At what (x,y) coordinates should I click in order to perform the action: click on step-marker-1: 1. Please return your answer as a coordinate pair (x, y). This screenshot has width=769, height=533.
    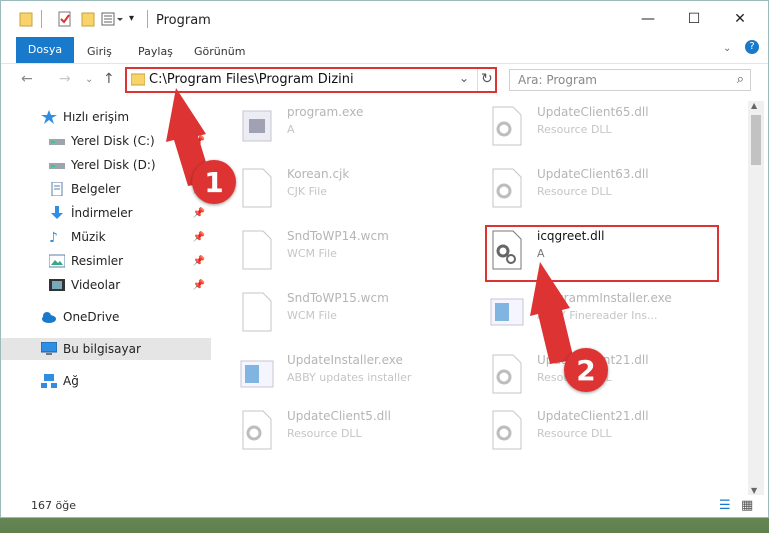
    Looking at the image, I should click on (214, 182).